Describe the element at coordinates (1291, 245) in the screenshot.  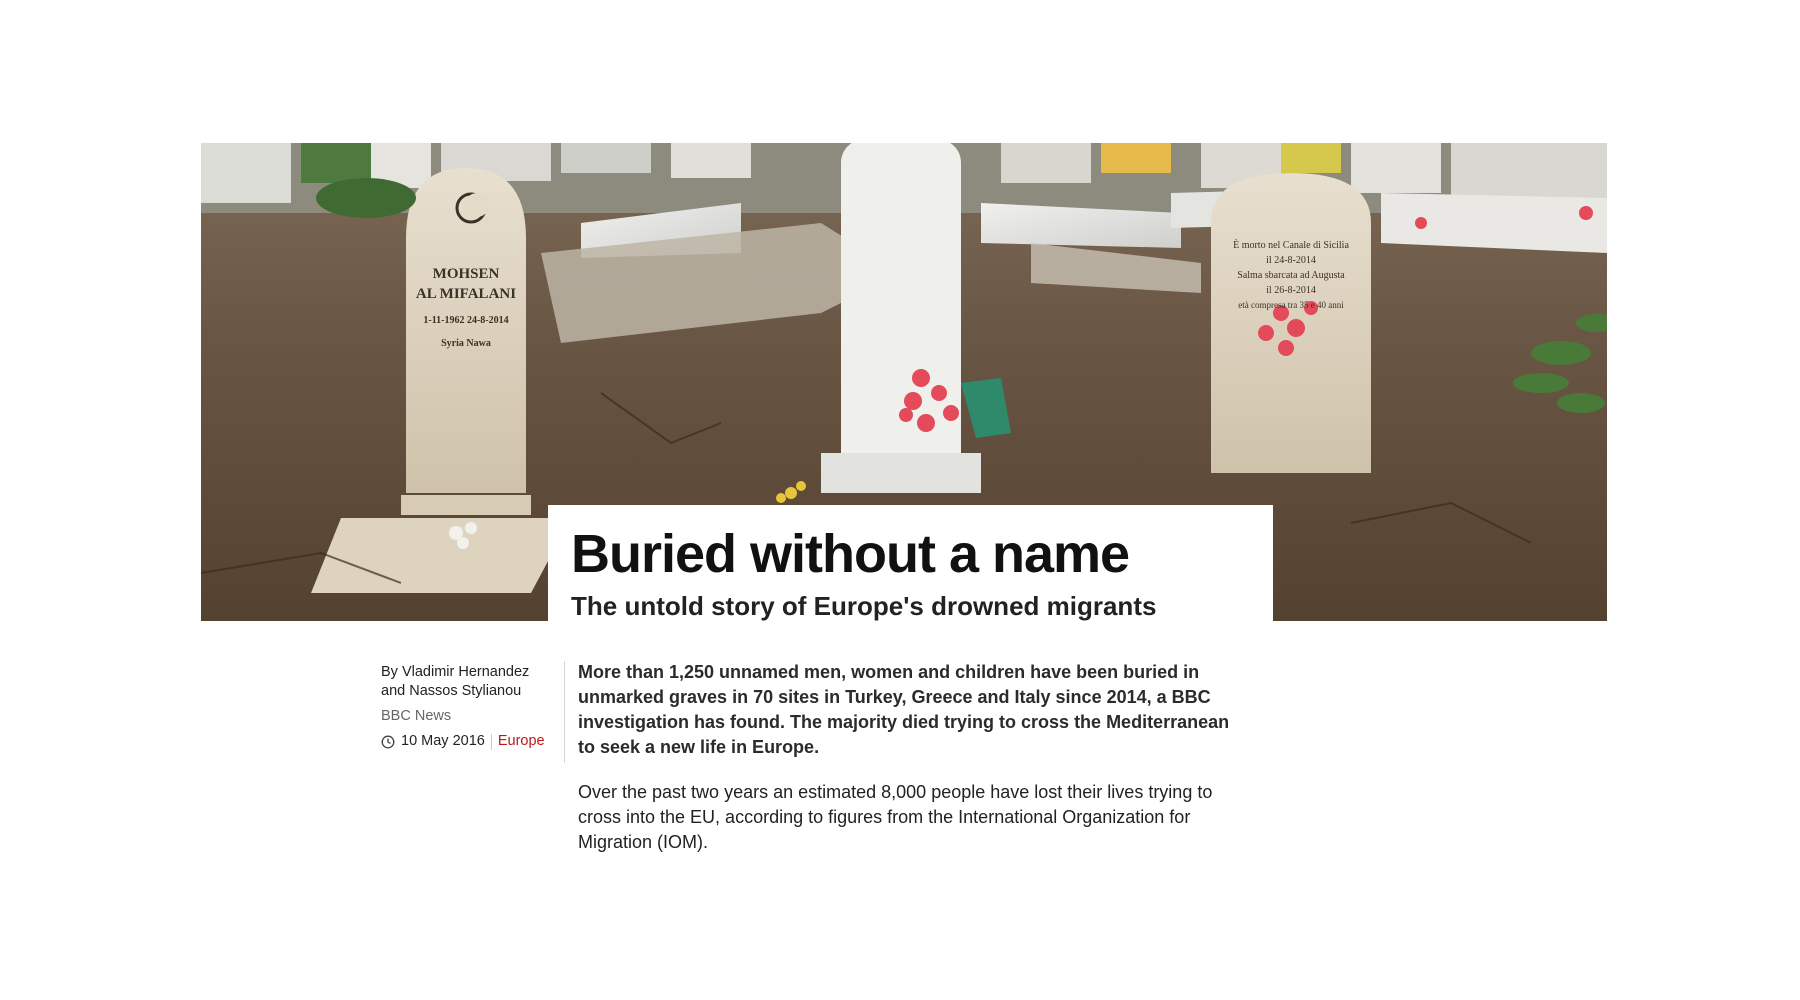
I see `headstone-right-line-1: È morto nel Canale di Sicilia` at that location.